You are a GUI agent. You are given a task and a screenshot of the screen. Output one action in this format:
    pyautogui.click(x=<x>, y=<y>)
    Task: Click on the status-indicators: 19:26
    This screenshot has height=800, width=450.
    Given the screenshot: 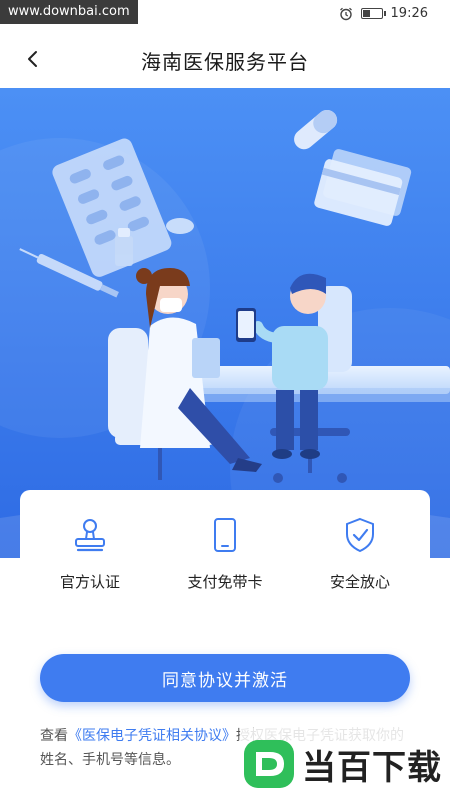 What is the action you would take?
    pyautogui.click(x=383, y=13)
    